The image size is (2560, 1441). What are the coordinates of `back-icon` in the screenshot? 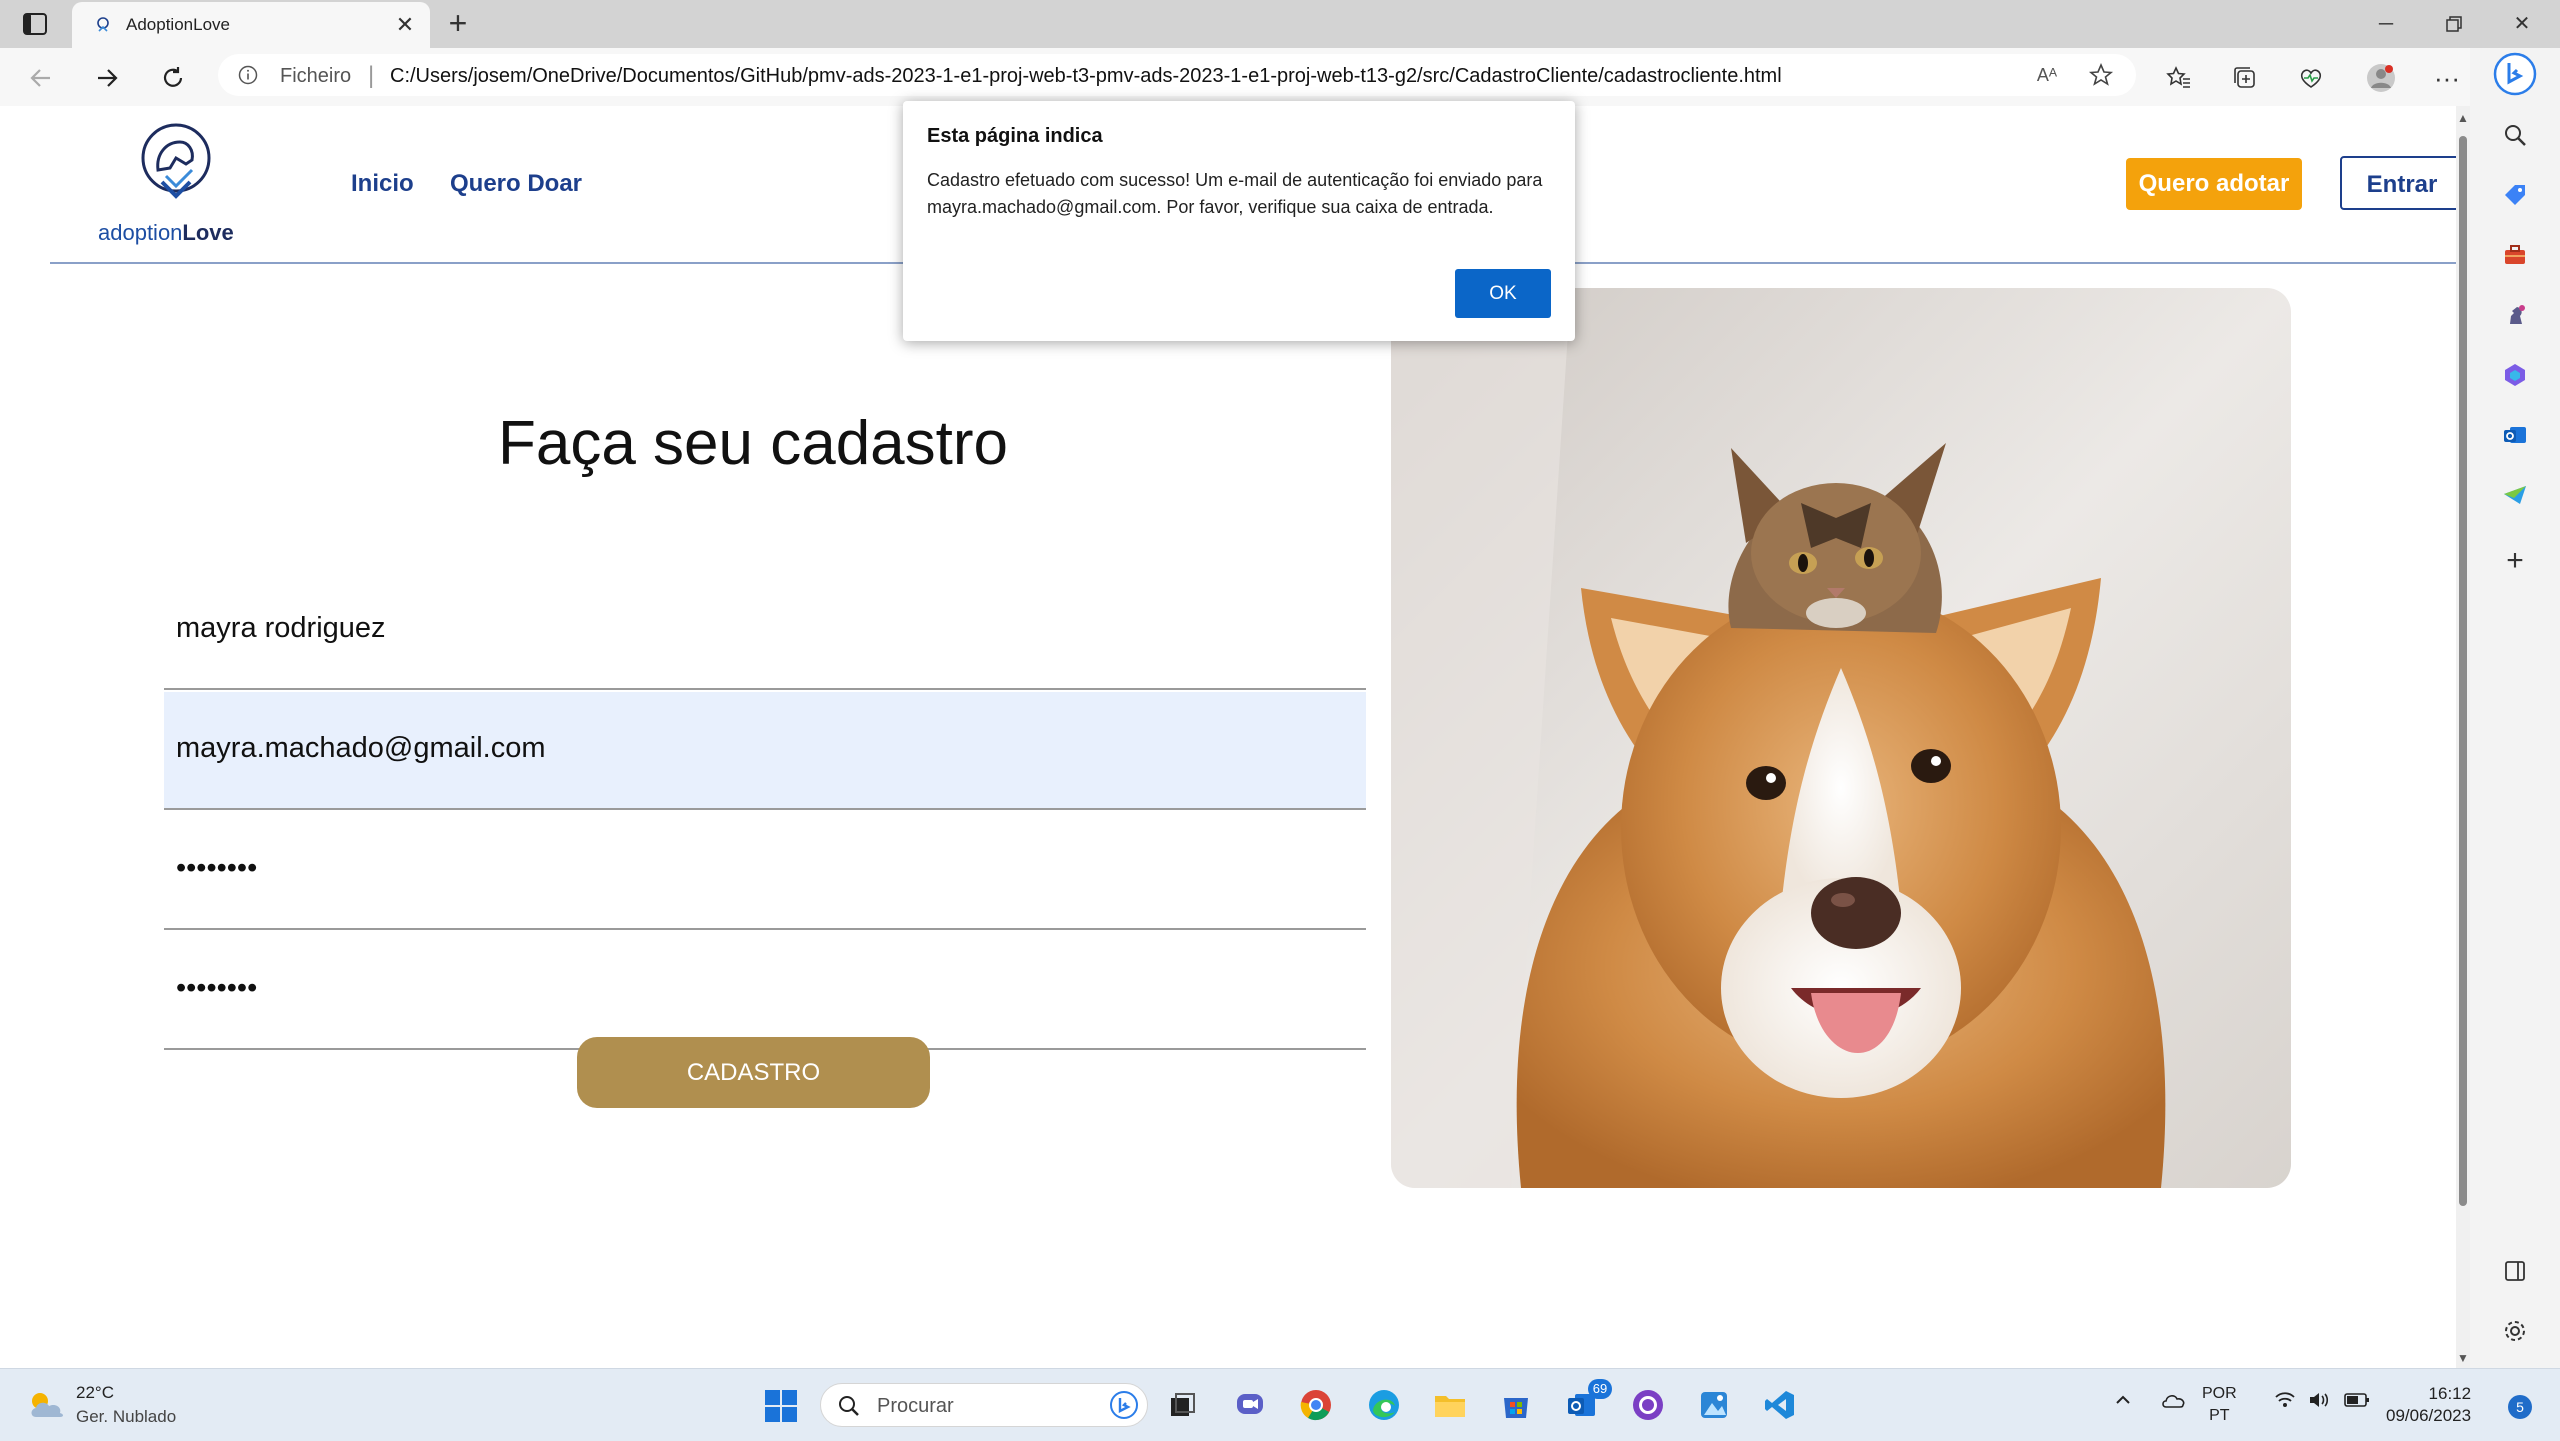 It's located at (41, 78).